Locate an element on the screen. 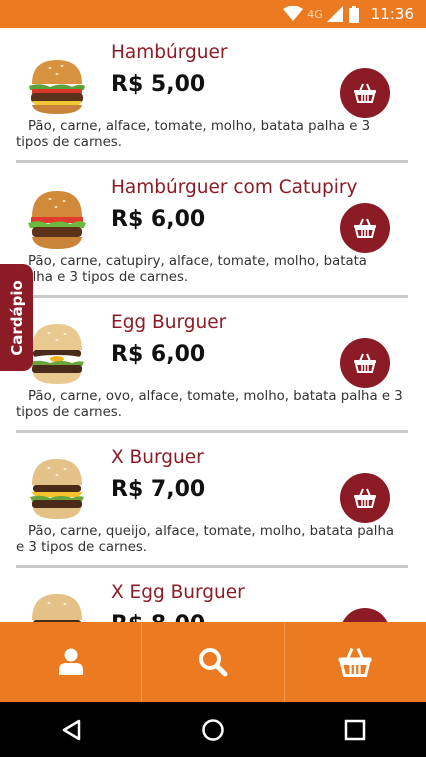  product-name: X Burguer is located at coordinates (157, 457).